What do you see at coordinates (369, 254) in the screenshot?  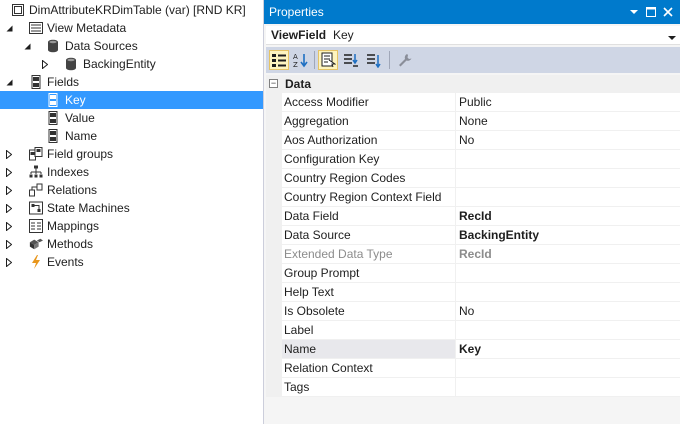 I see `property-name: Extended Data Type` at bounding box center [369, 254].